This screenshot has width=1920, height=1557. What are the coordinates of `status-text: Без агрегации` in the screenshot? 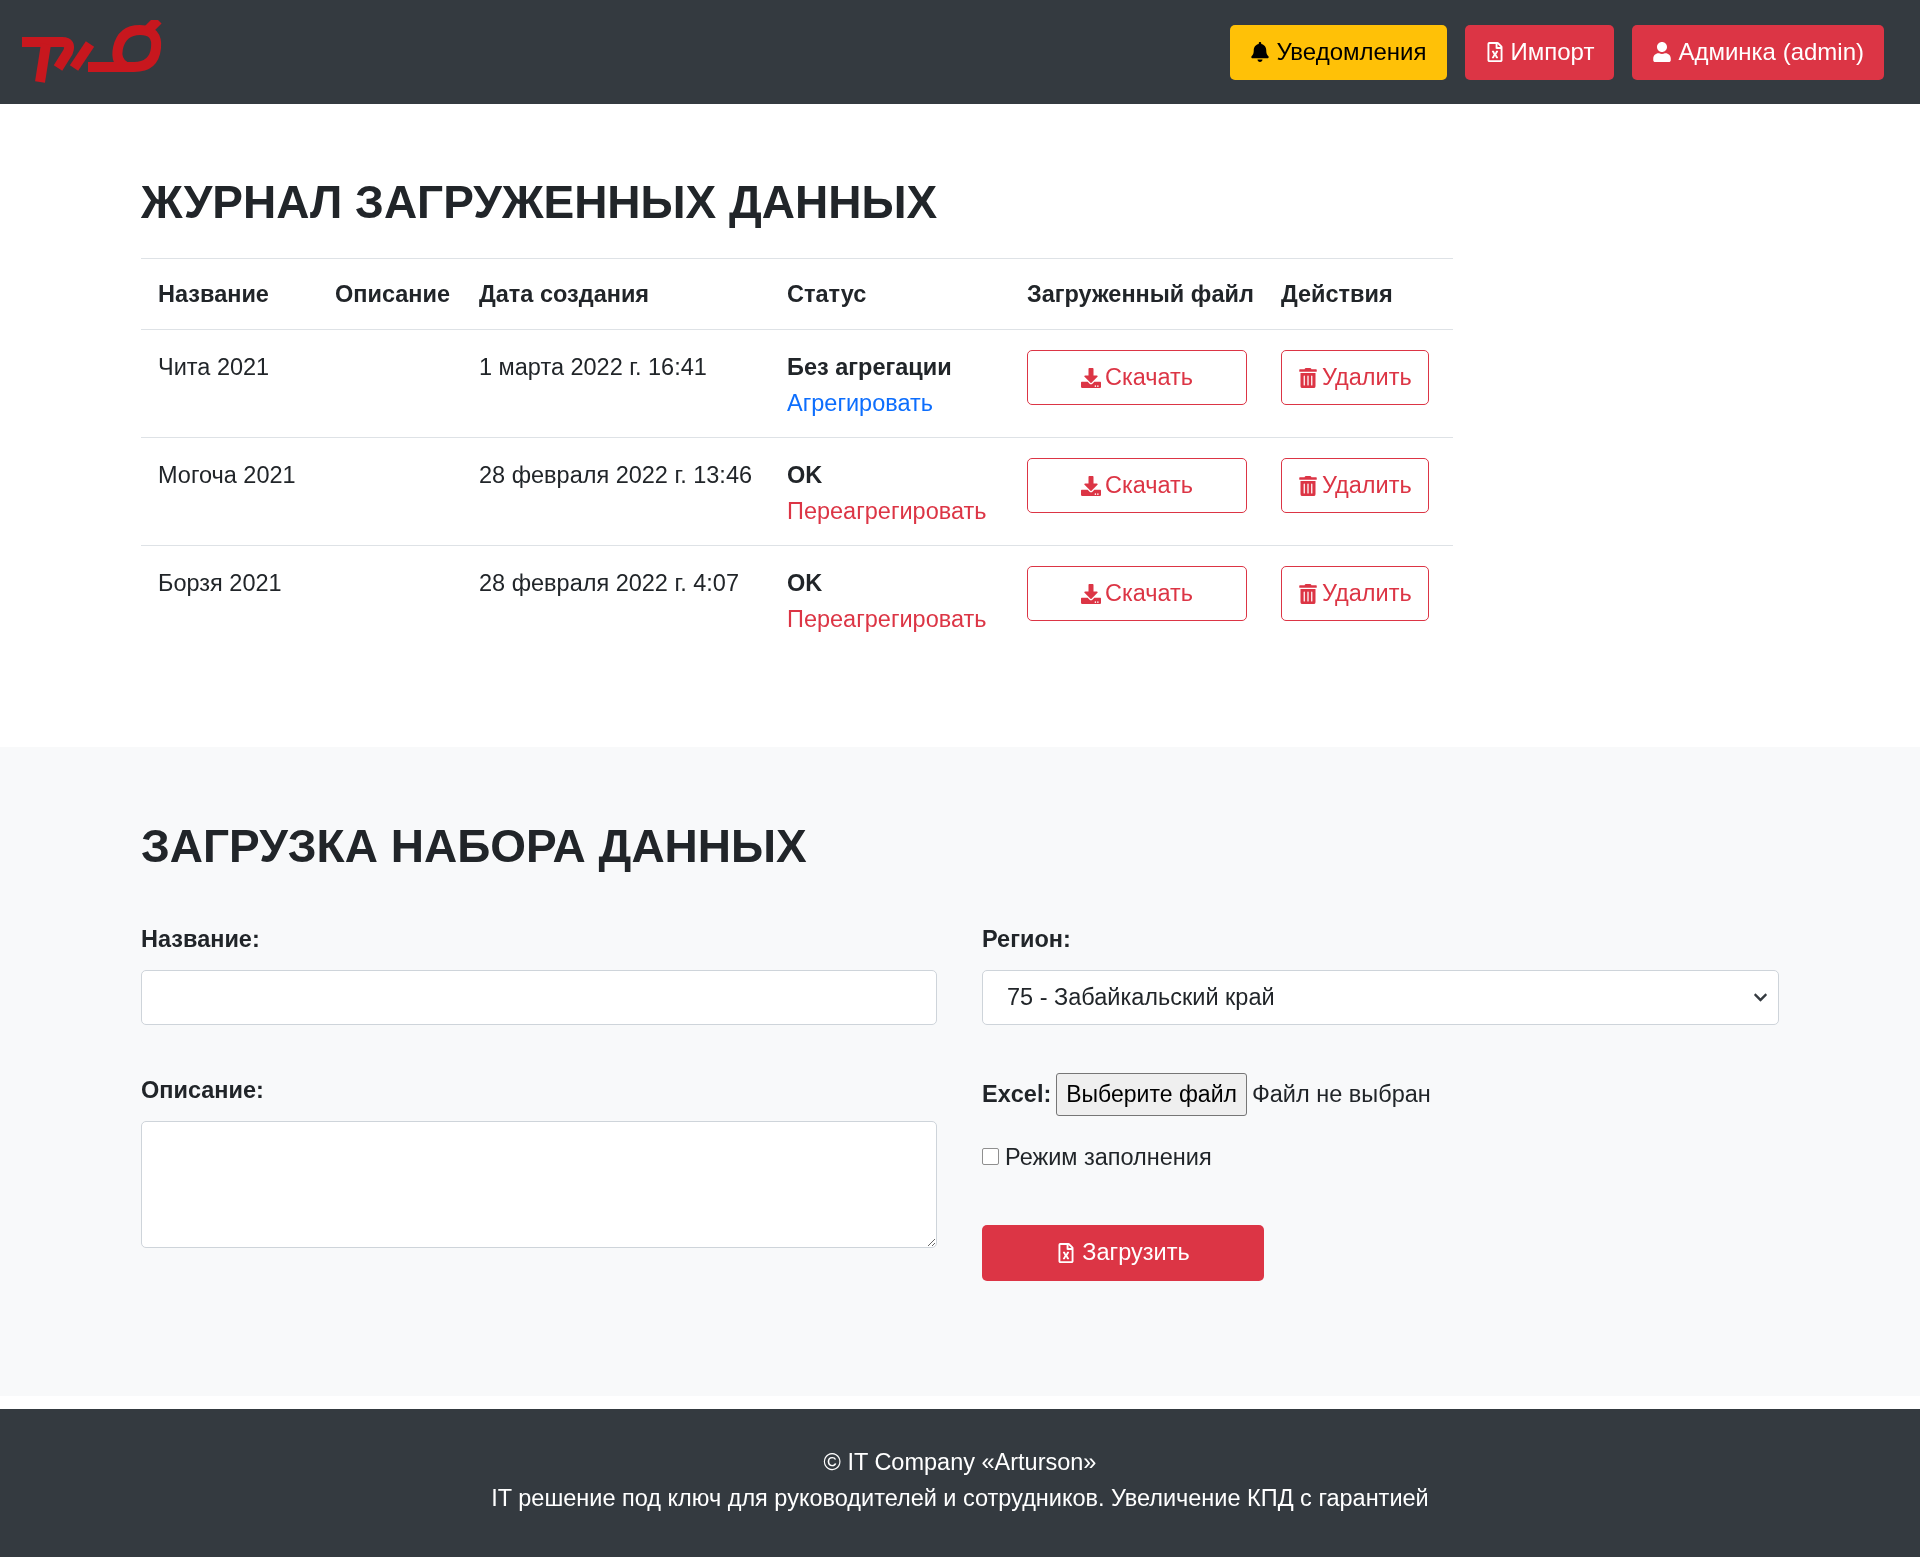 It's located at (870, 367).